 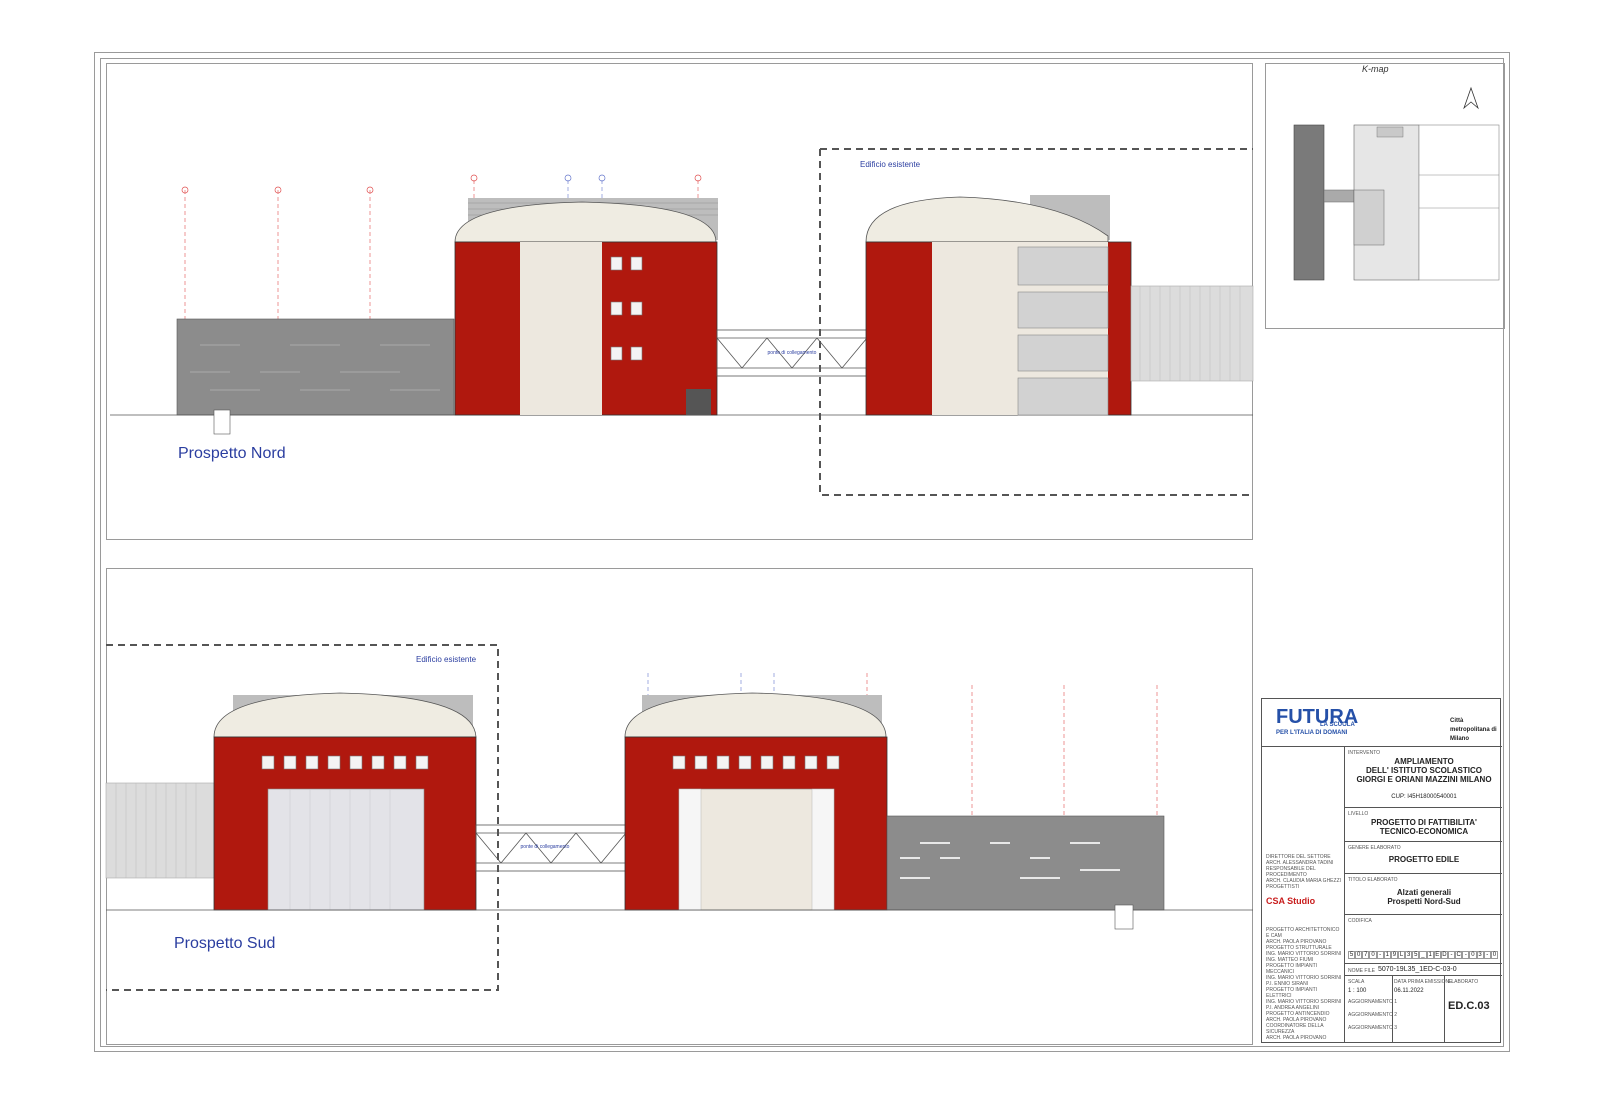 I want to click on metro-label: Città metropolitana di Milano, so click(x=1473, y=730).